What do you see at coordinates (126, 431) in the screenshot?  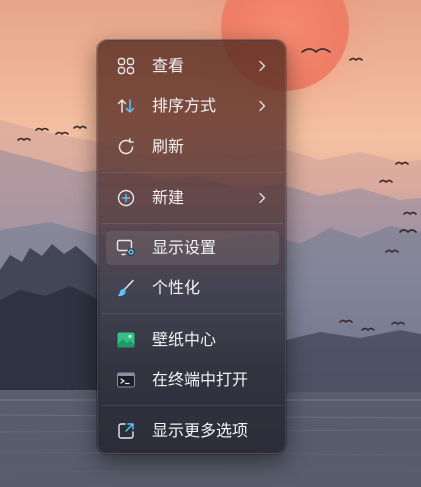 I see `open-external-icon` at bounding box center [126, 431].